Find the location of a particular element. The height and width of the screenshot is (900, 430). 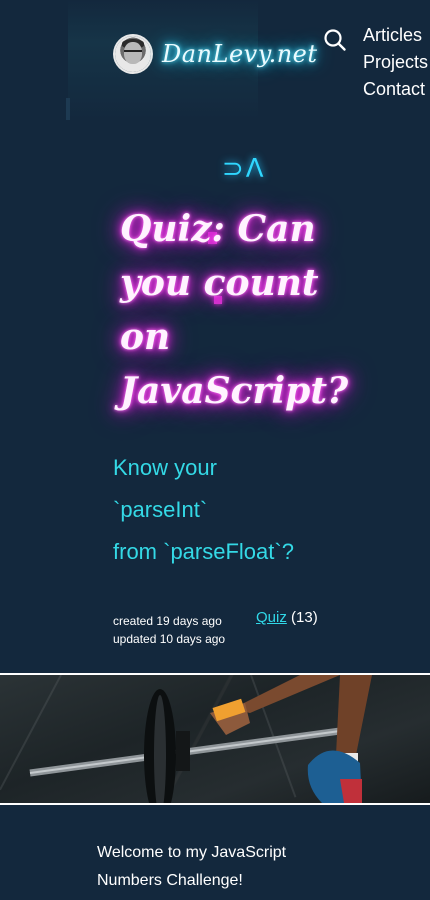

category-tag: Quiz (13) is located at coordinates (287, 617).